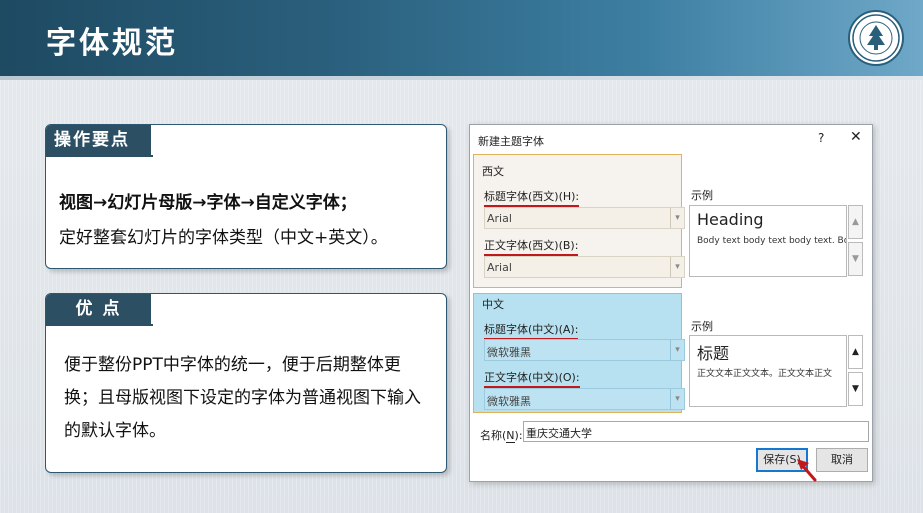 The width and height of the screenshot is (923, 513). I want to click on chinese-sample-label: 示例, so click(702, 326).